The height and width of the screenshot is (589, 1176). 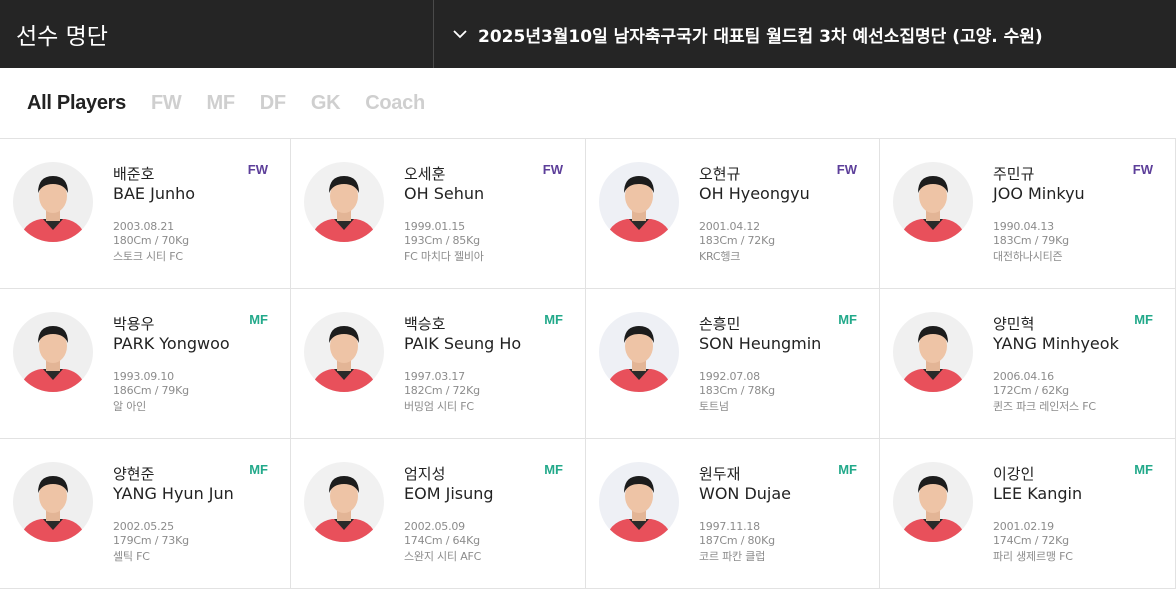 What do you see at coordinates (76, 103) in the screenshot?
I see `tab-all-players: All Players` at bounding box center [76, 103].